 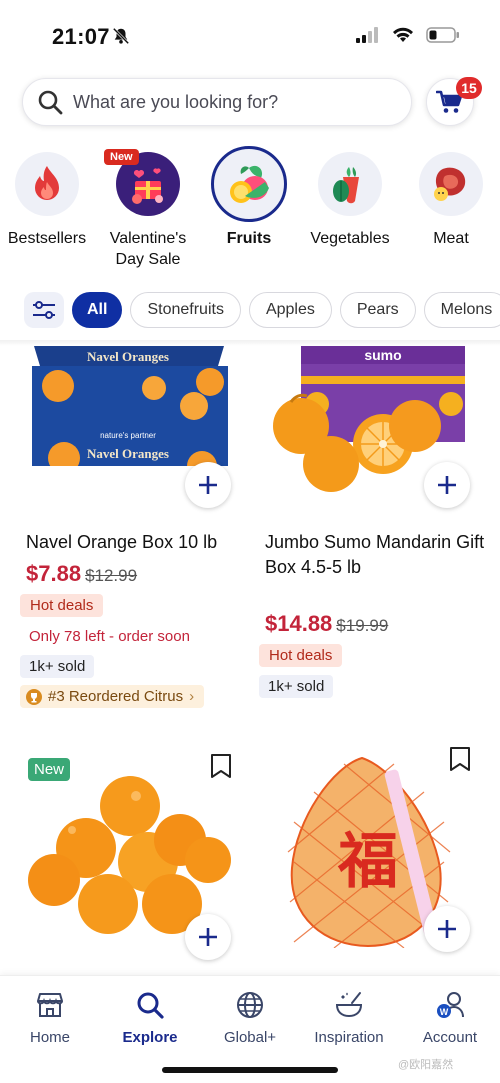 I want to click on sliders-icon, so click(x=44, y=310).